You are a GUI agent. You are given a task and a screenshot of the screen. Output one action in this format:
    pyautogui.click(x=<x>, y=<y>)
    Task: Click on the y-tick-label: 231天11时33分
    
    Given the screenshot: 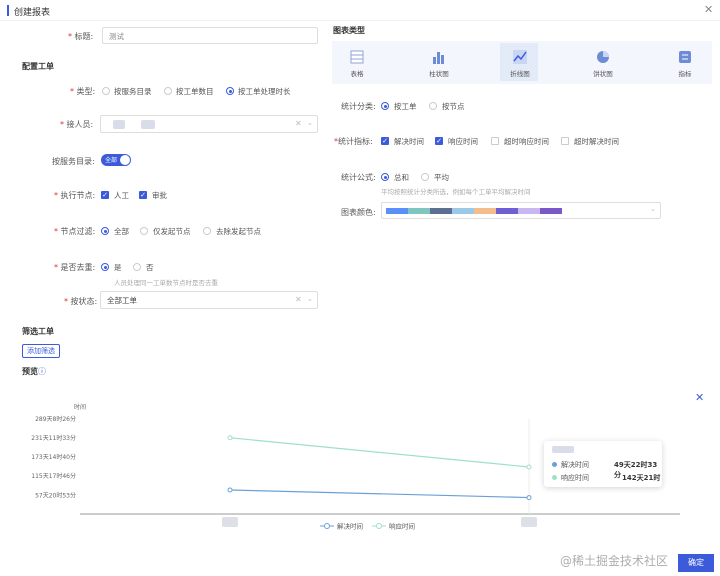 What is the action you would take?
    pyautogui.click(x=53, y=438)
    